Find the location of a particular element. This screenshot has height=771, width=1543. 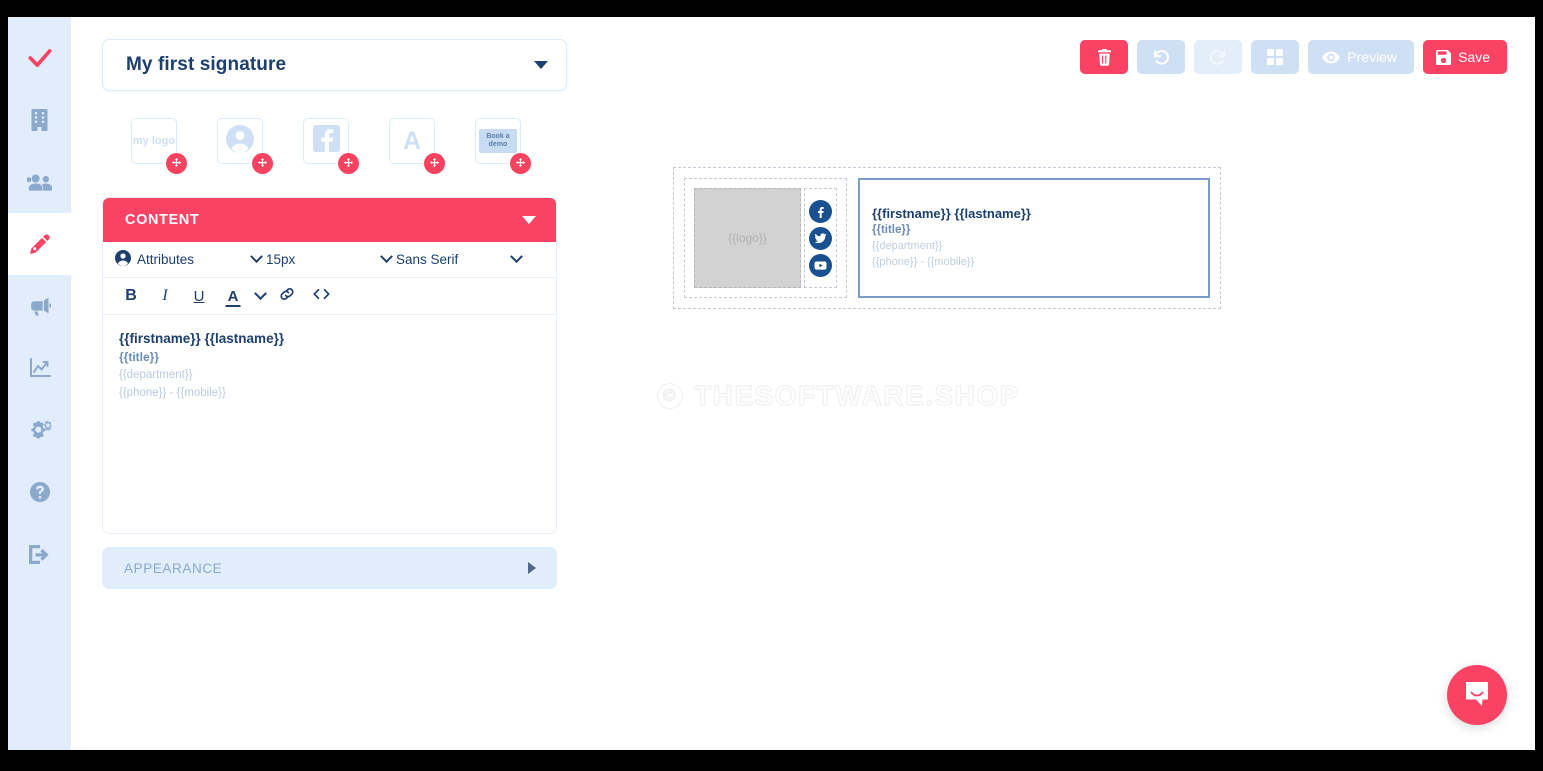

layout-grid-button is located at coordinates (1275, 57).